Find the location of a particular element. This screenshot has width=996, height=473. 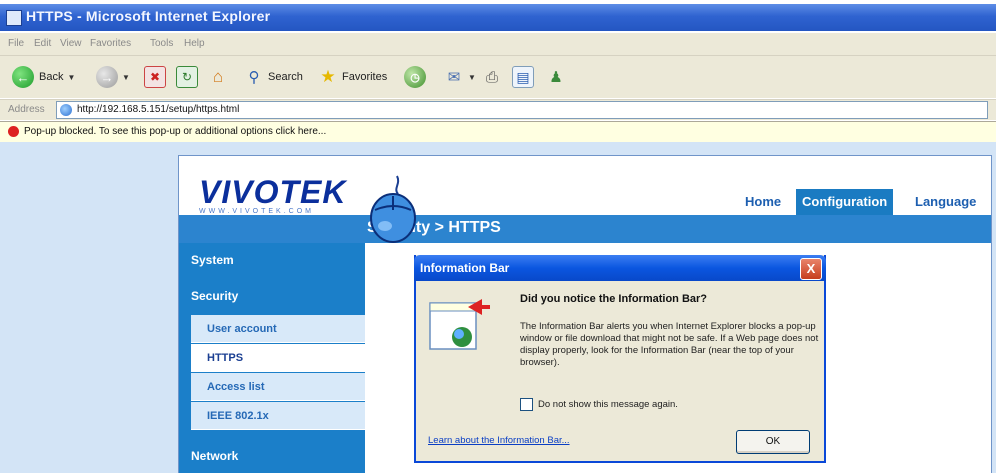

mail-icon: ✉ is located at coordinates (454, 77).